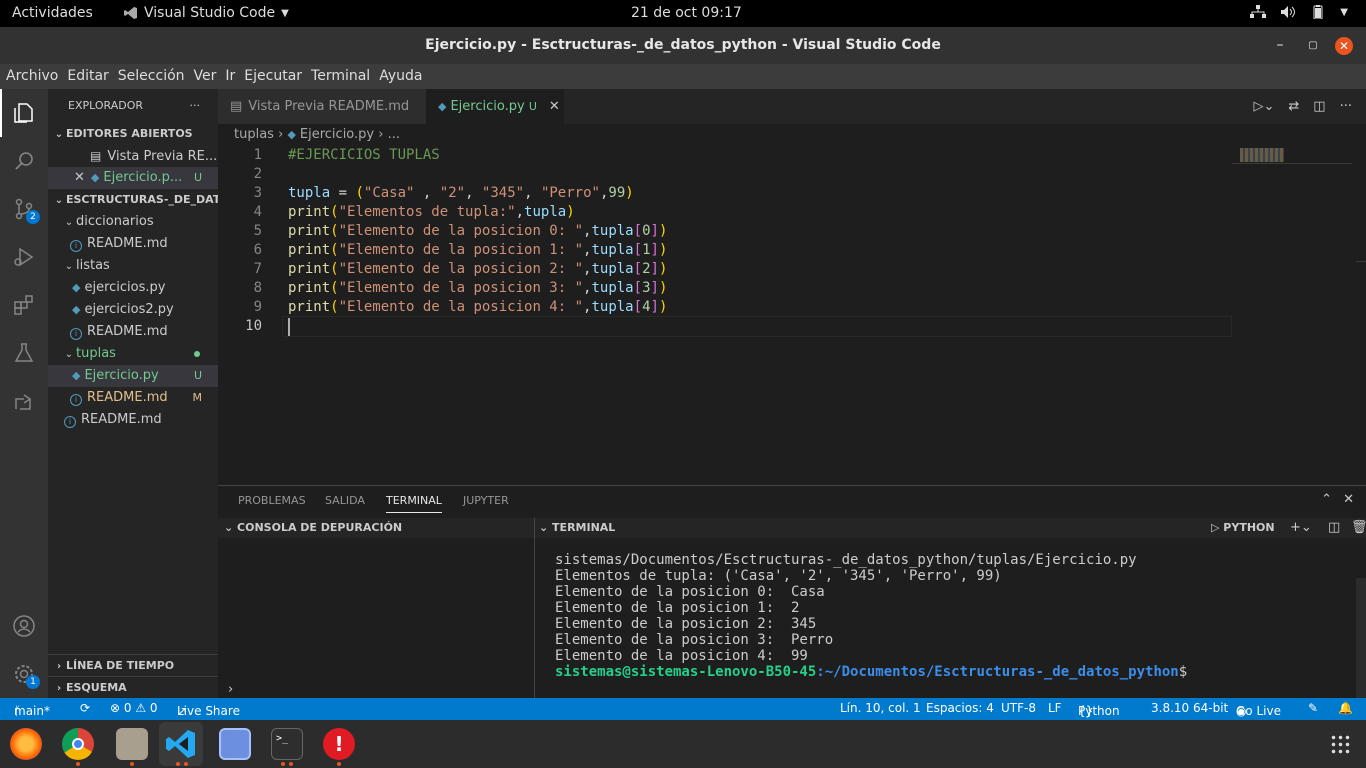 The height and width of the screenshot is (768, 1366). What do you see at coordinates (1358, 528) in the screenshot?
I see `trash-icon: 🗑` at bounding box center [1358, 528].